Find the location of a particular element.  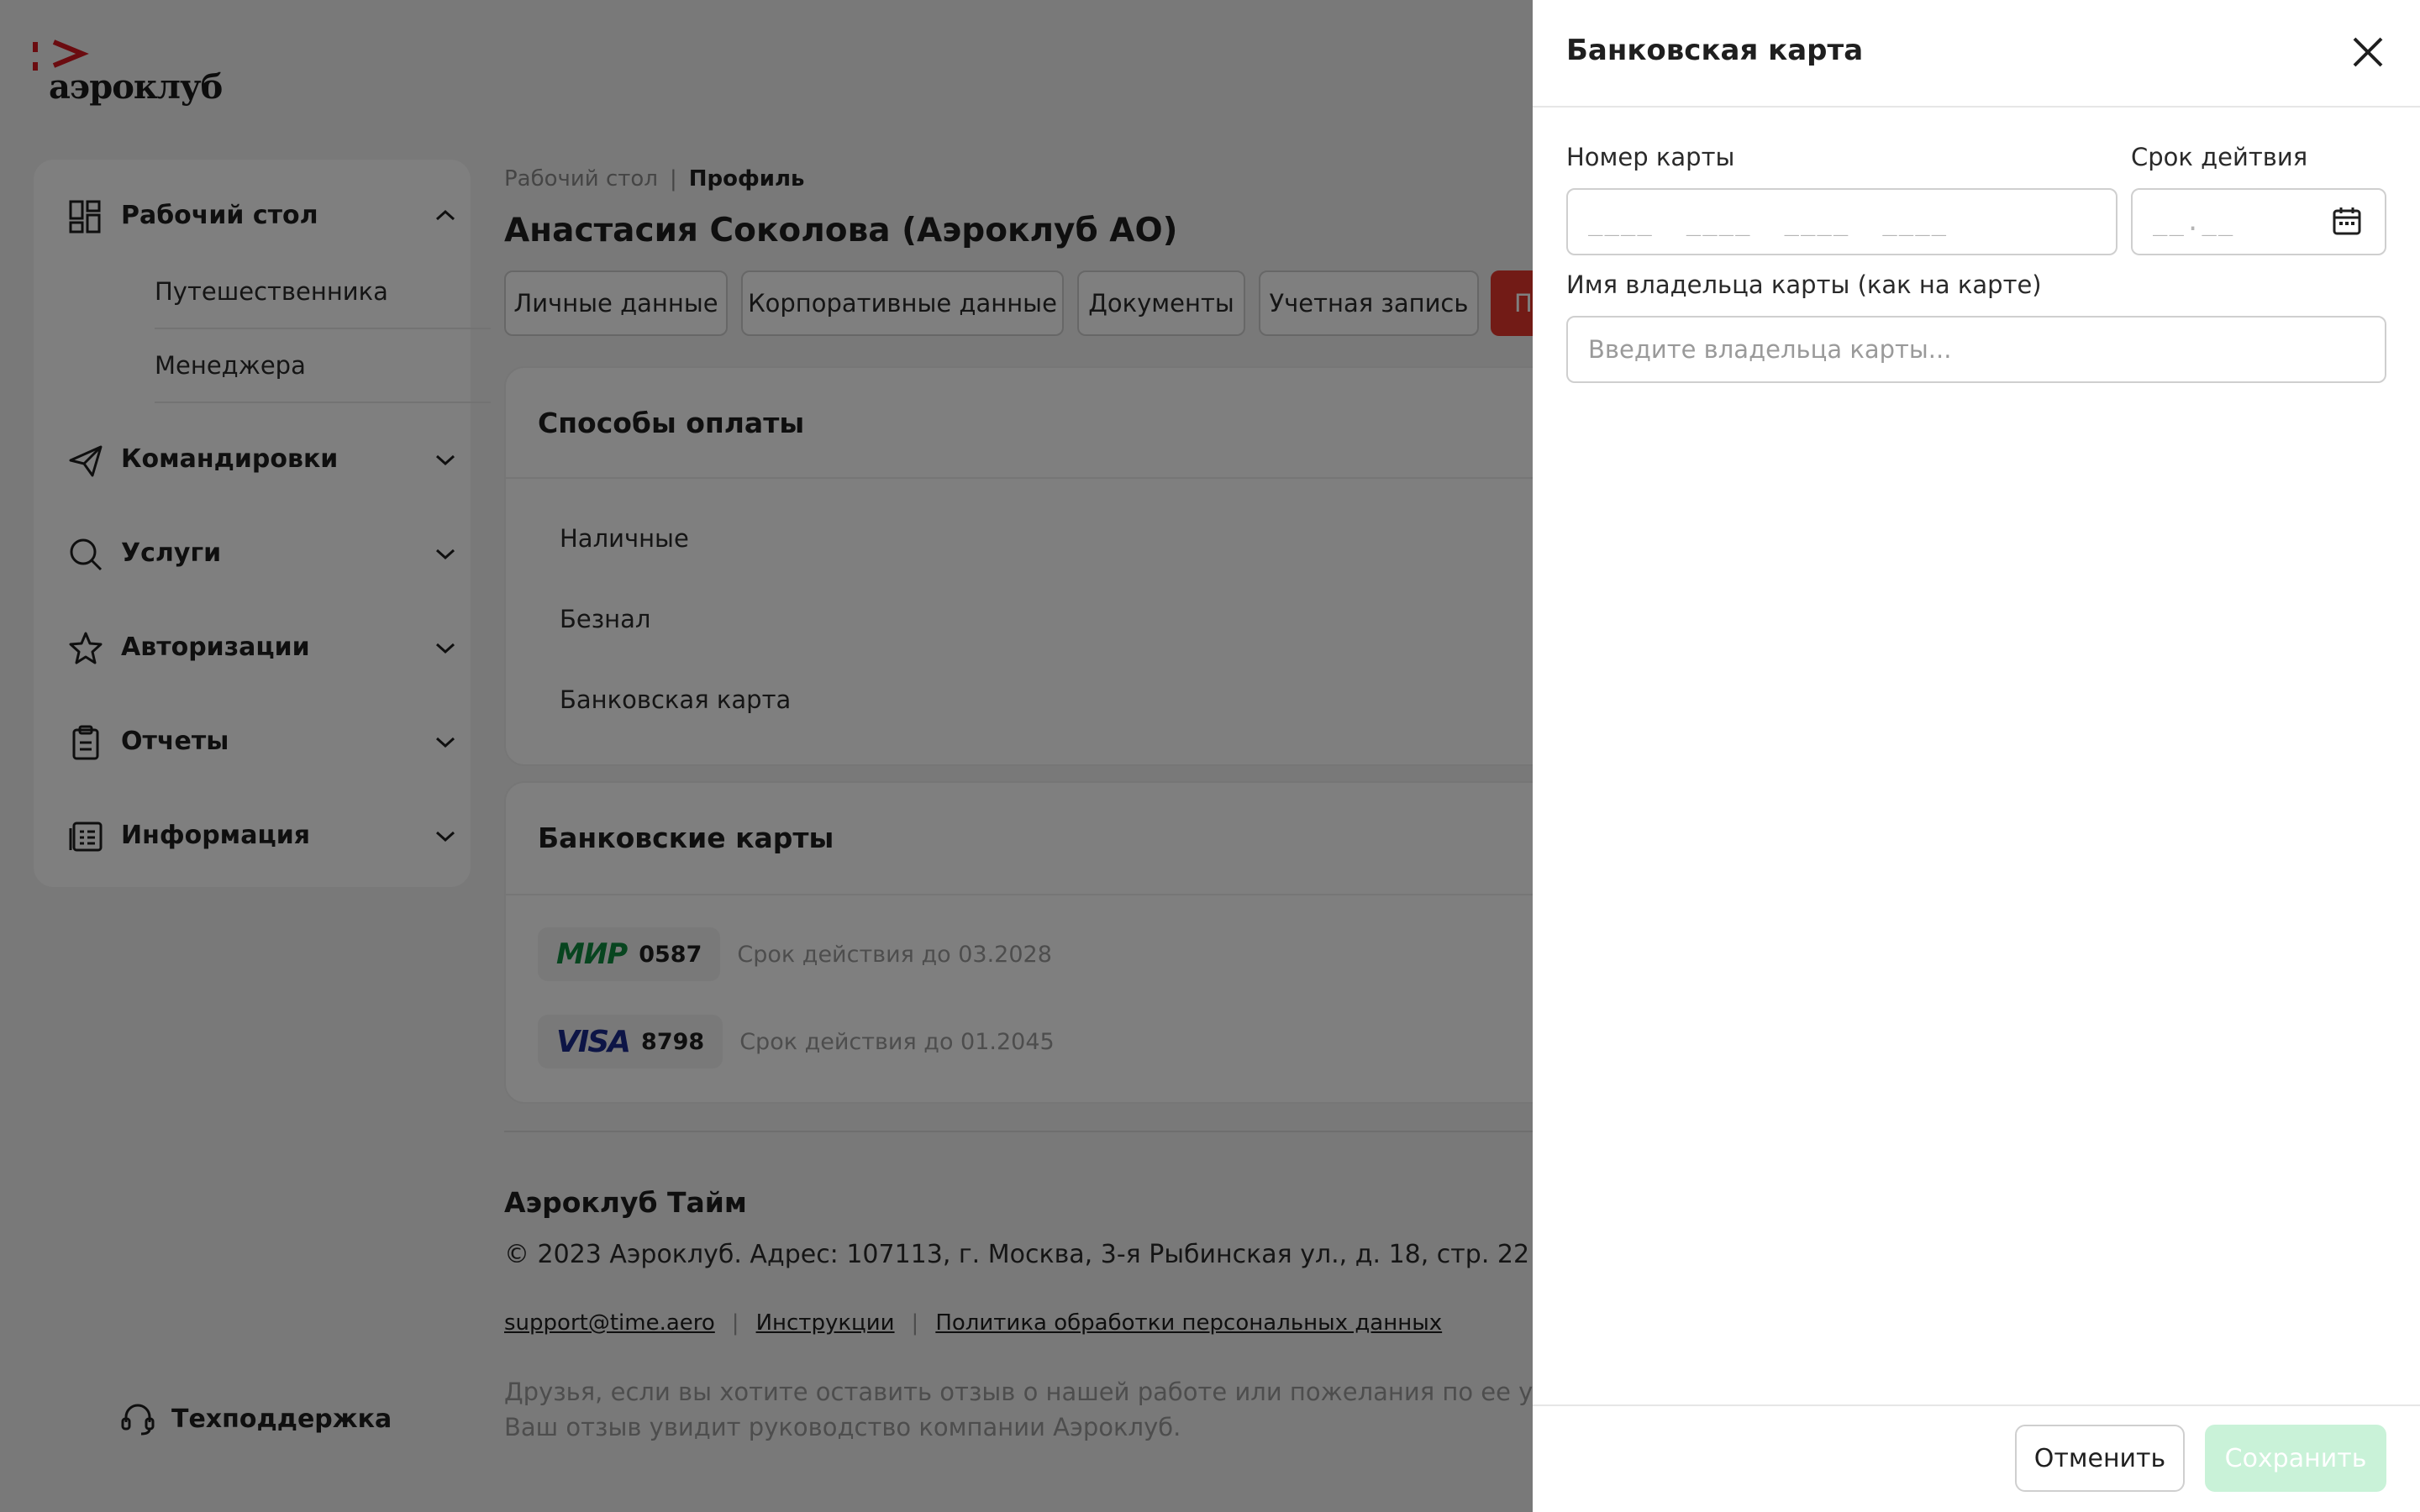

drawer-title: Банковская карта is located at coordinates (1715, 50).